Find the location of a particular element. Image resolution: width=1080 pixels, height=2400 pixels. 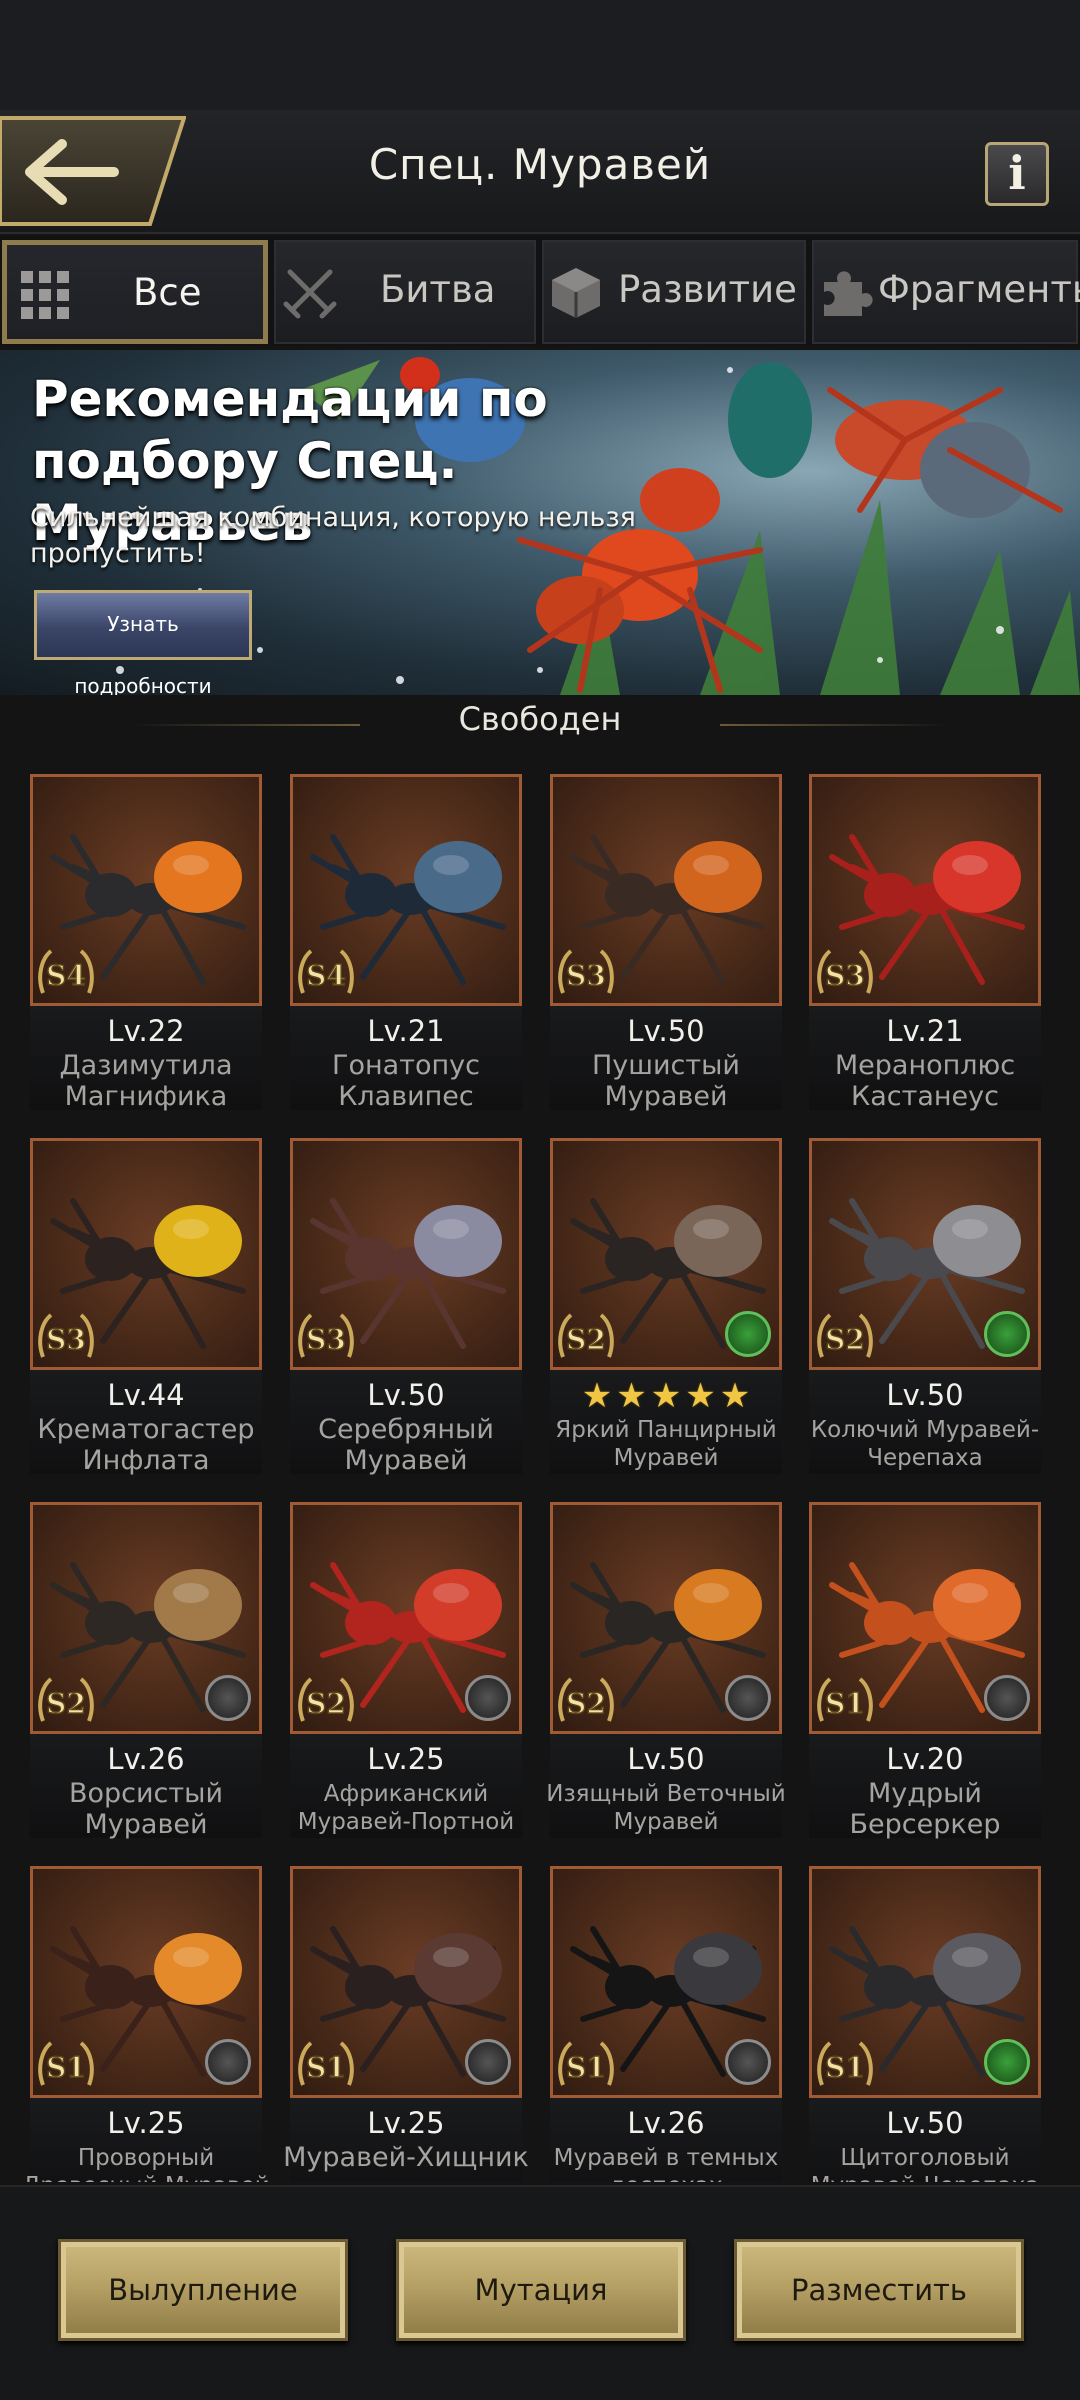

back-button is located at coordinates (93, 171).